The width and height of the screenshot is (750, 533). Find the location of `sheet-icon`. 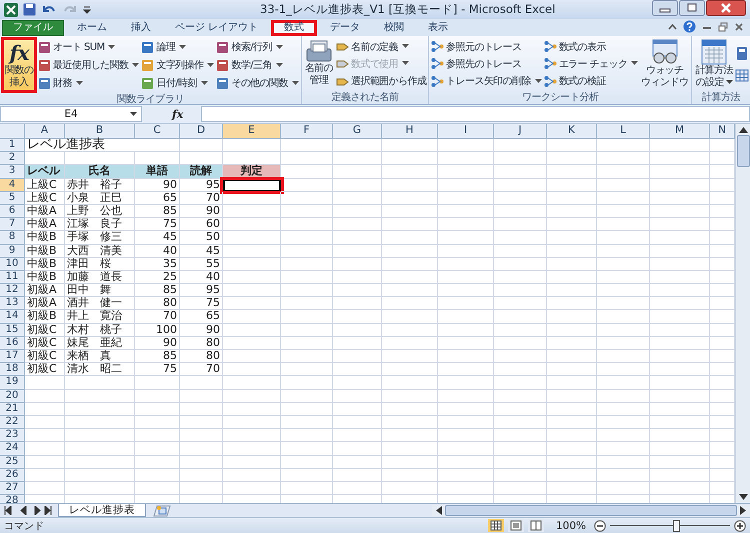

sheet-icon is located at coordinates (741, 75).